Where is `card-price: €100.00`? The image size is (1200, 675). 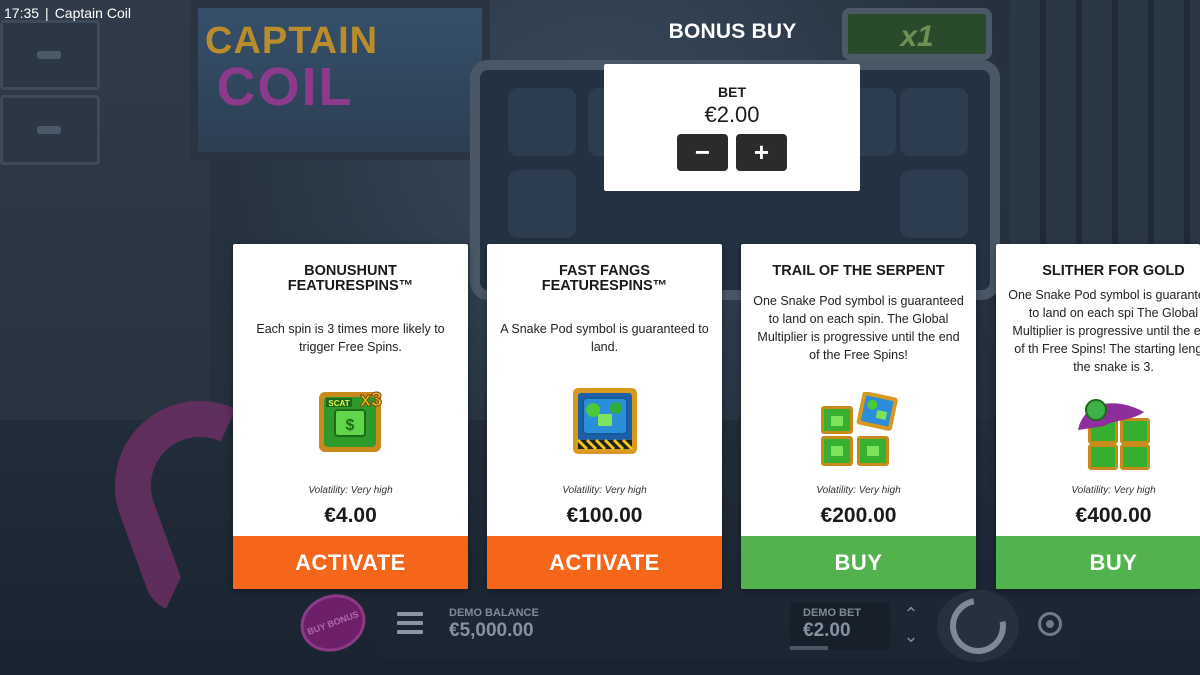 card-price: €100.00 is located at coordinates (604, 515).